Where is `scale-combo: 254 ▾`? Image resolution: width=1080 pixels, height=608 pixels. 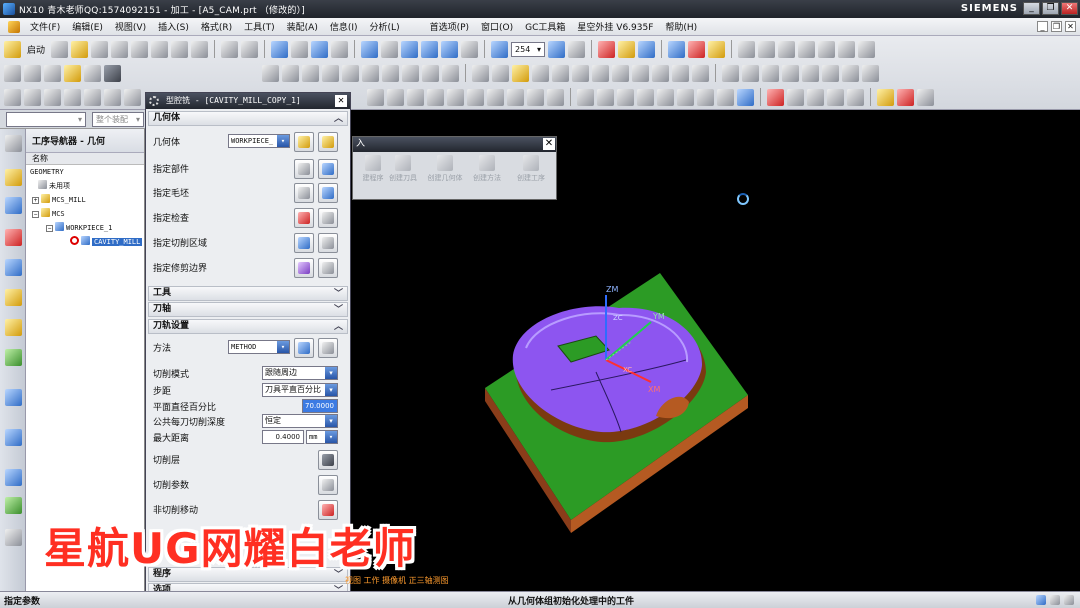
scale-combo: 254 ▾ is located at coordinates (528, 49).